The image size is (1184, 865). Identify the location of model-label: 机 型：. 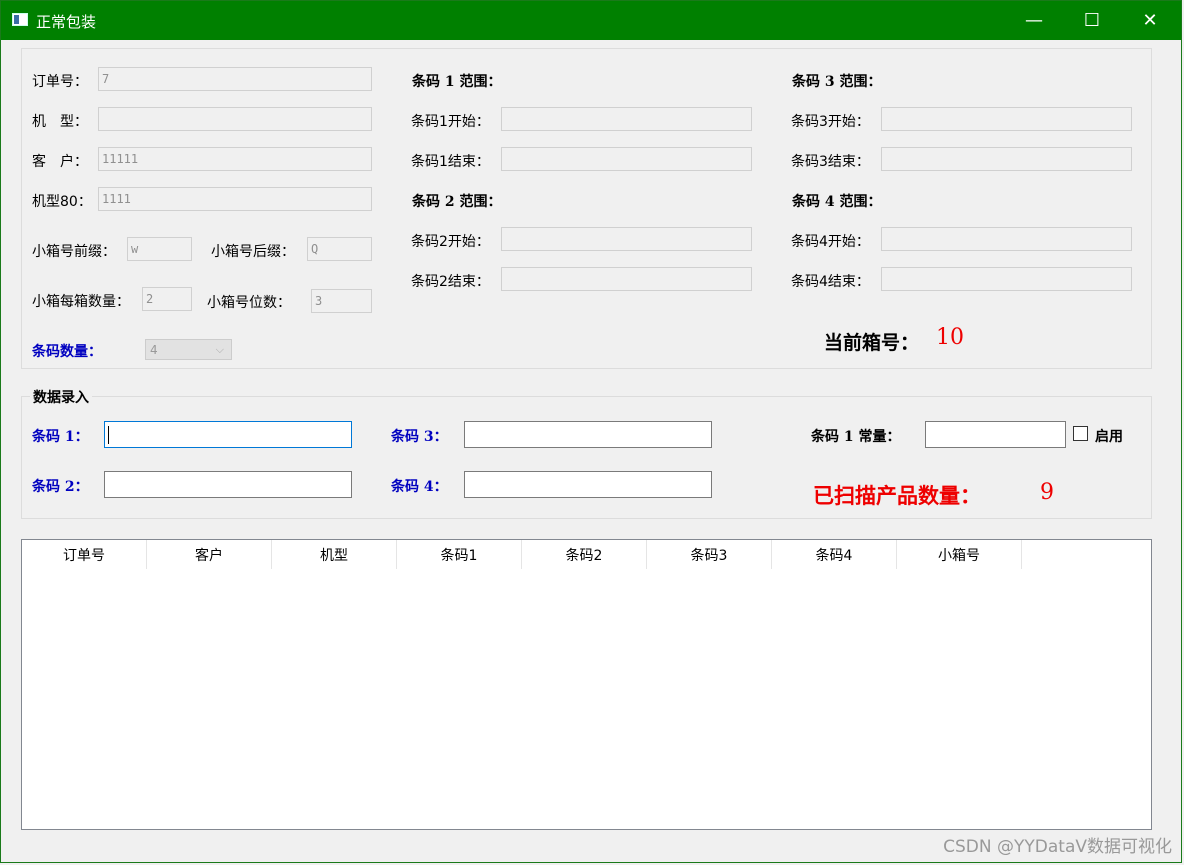
(60, 122).